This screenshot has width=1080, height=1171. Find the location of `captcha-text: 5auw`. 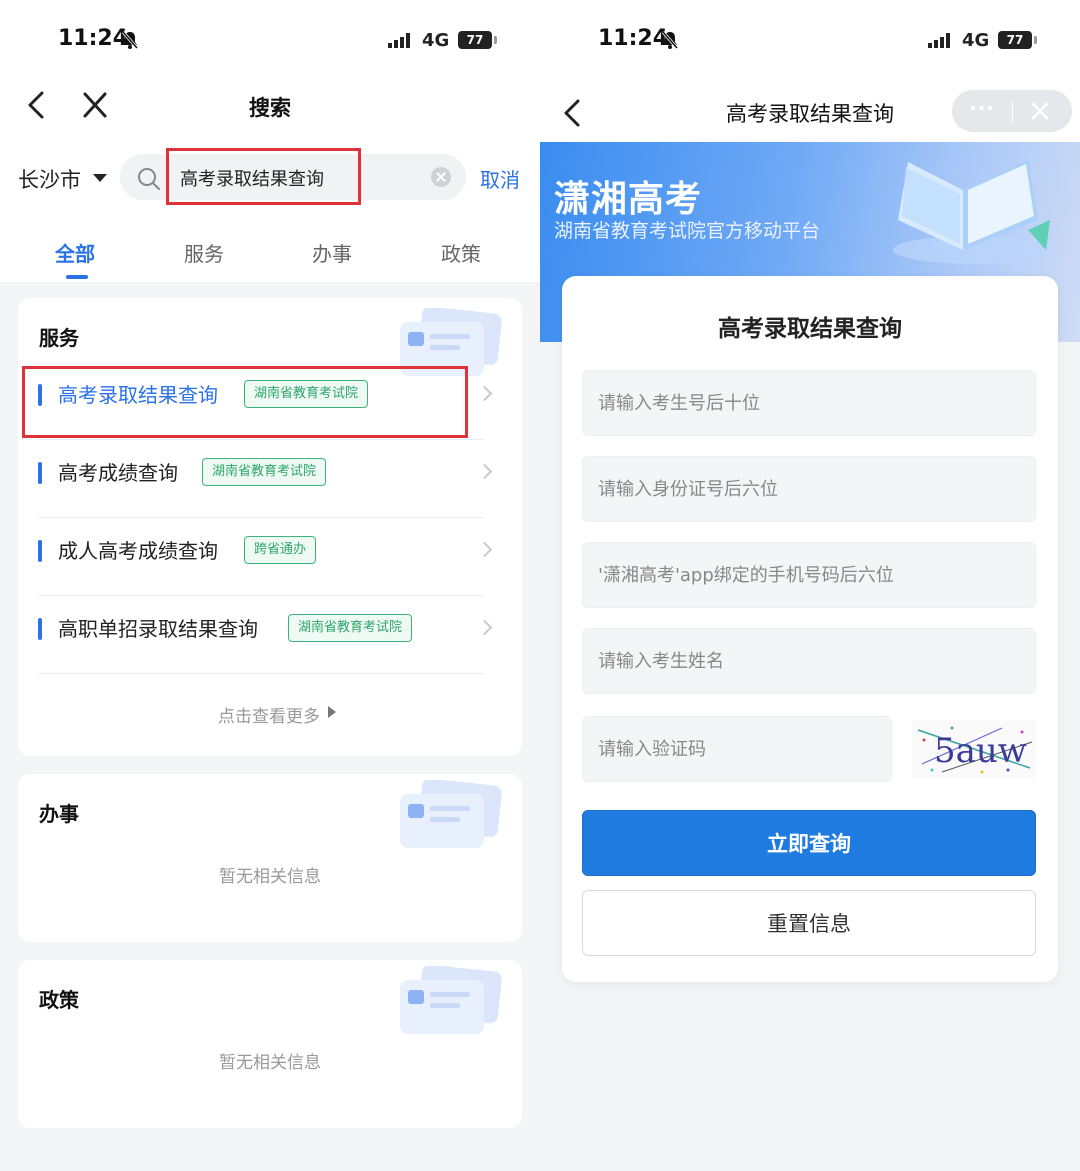

captcha-text: 5auw is located at coordinates (980, 751).